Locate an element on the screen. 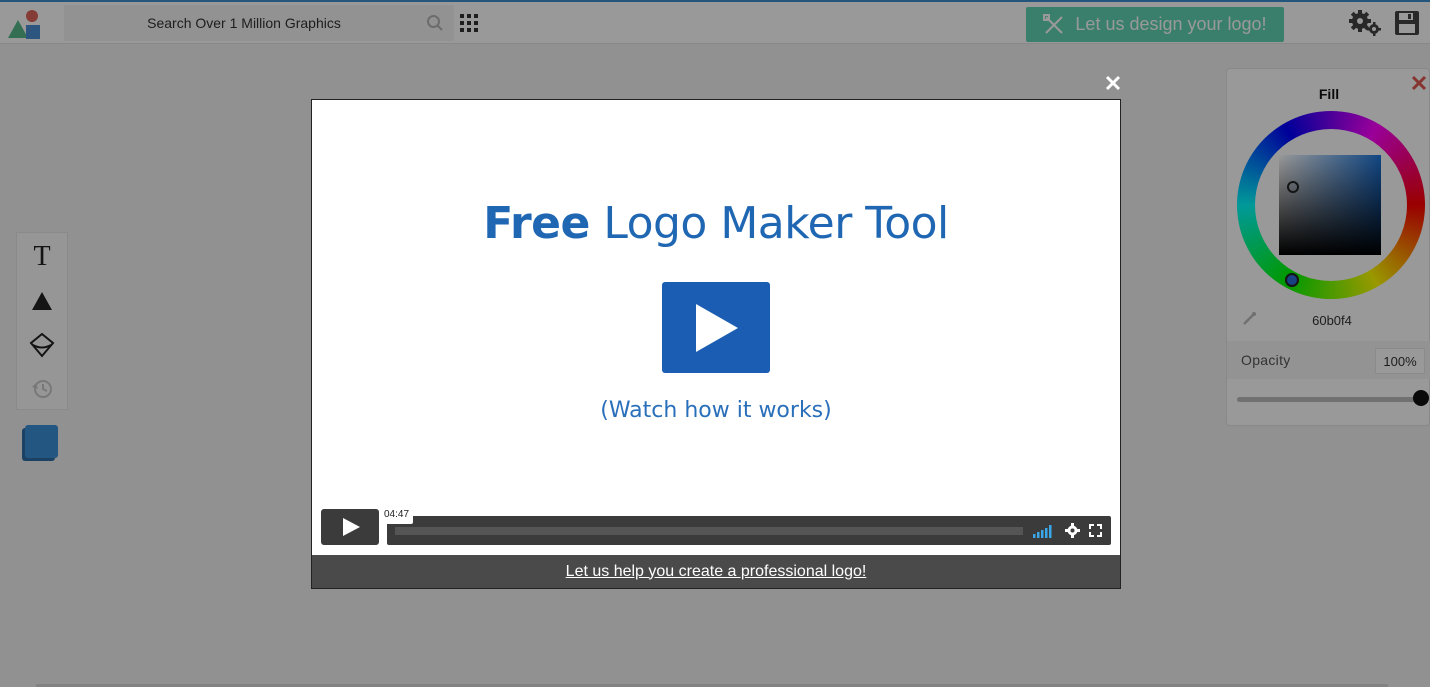 This screenshot has height=687, width=1430. player-control-bar is located at coordinates (749, 530).